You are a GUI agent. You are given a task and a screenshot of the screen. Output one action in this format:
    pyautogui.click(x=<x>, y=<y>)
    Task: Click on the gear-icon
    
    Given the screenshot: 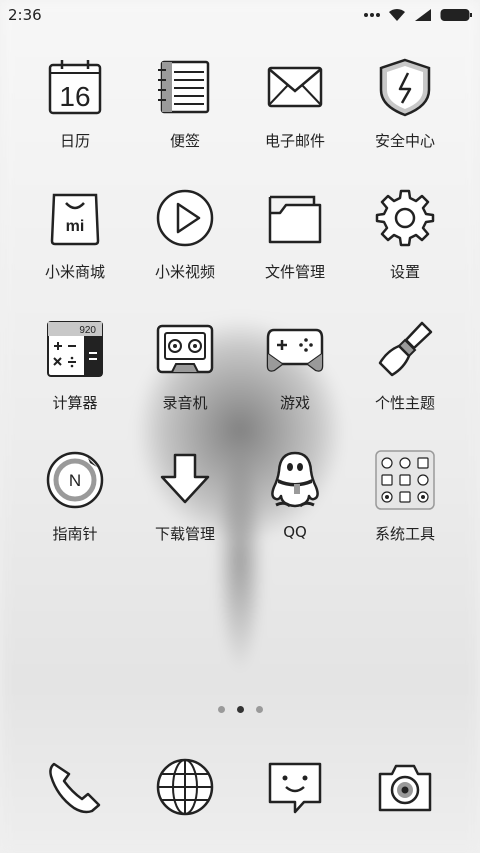 What is the action you would take?
    pyautogui.click(x=405, y=218)
    